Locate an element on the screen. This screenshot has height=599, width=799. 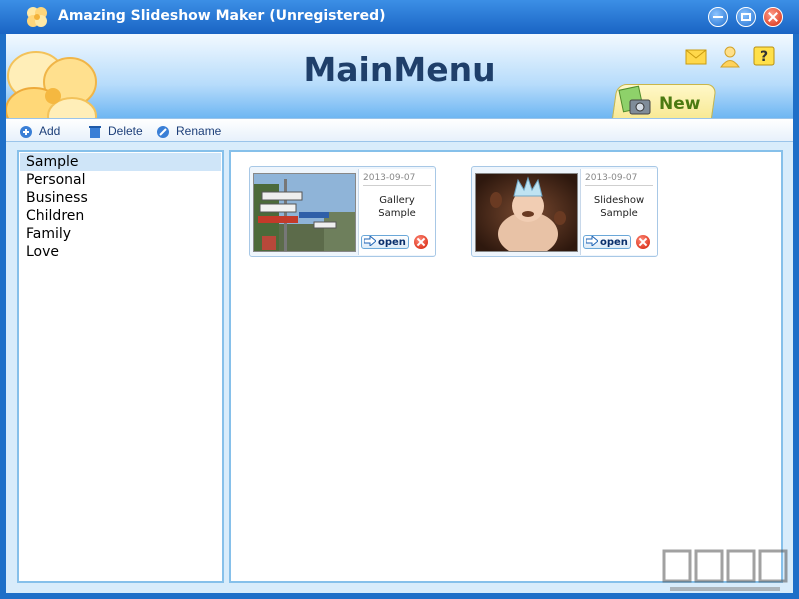
title-bar: Amazing Slideshow Maker (Unregistered) is located at coordinates (399, 17).